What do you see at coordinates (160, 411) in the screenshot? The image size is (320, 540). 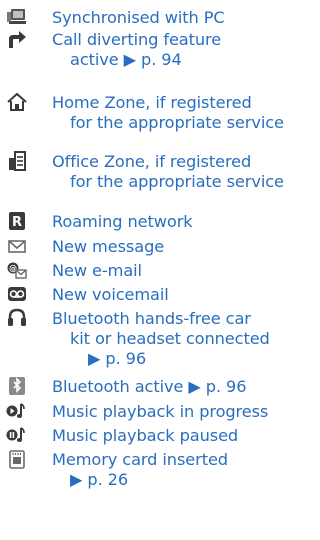 I see `list-item-text: Music playback in progress` at bounding box center [160, 411].